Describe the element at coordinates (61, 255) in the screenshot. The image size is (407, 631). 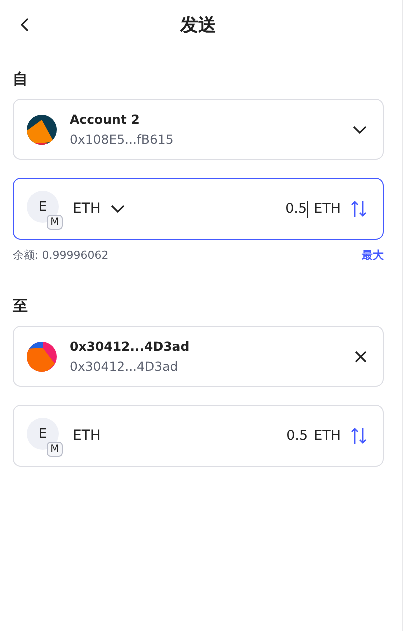
I see `balance-text: 余额: 0.99996062` at that location.